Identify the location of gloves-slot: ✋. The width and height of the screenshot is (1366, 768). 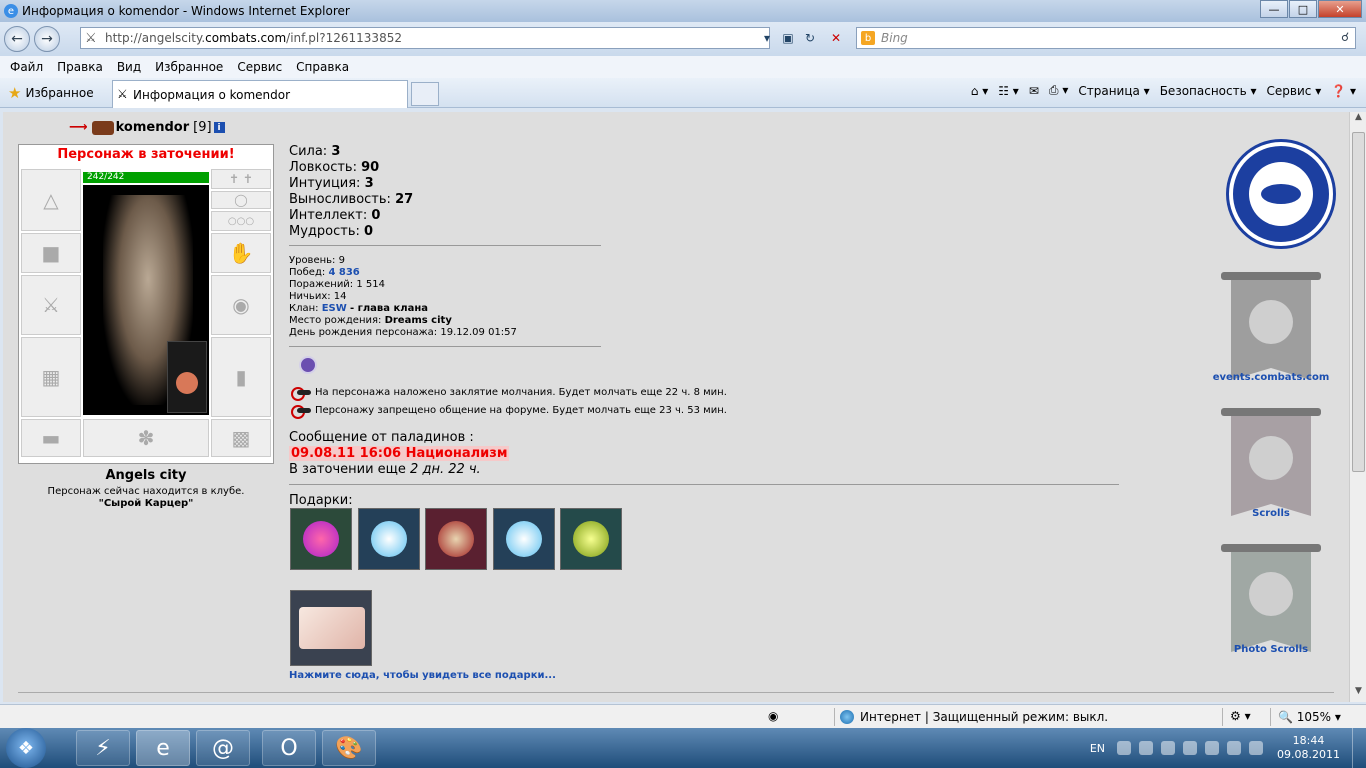
(241, 253).